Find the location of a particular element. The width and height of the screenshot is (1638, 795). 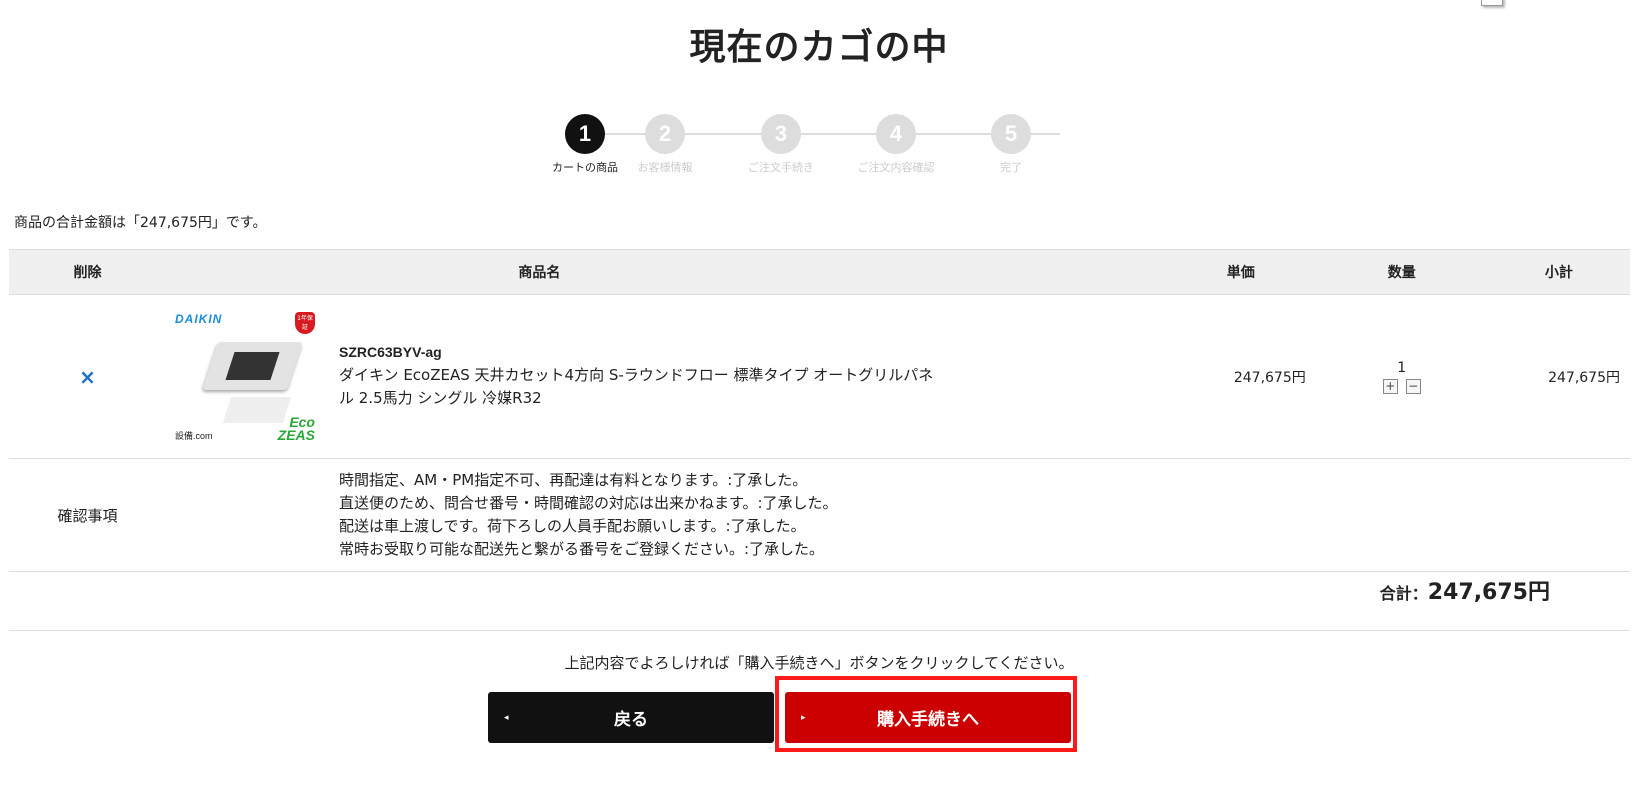

quantity-cell: 1 + − is located at coordinates (1401, 376).